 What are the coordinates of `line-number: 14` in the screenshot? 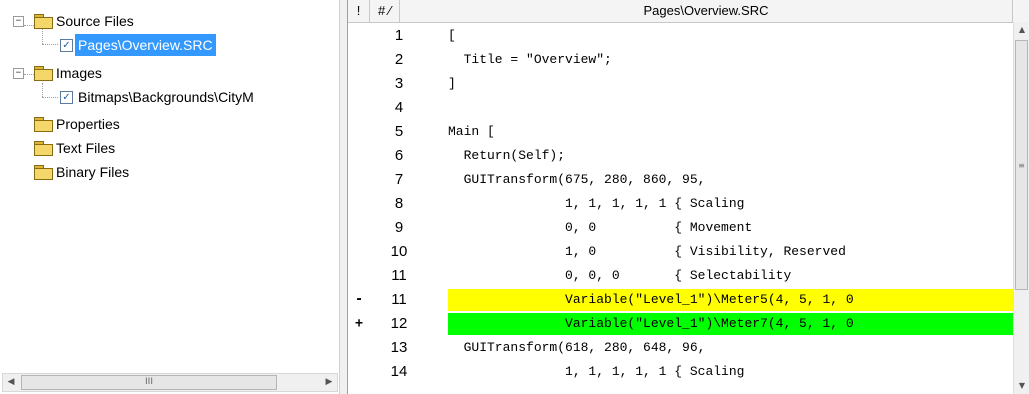 It's located at (399, 371).